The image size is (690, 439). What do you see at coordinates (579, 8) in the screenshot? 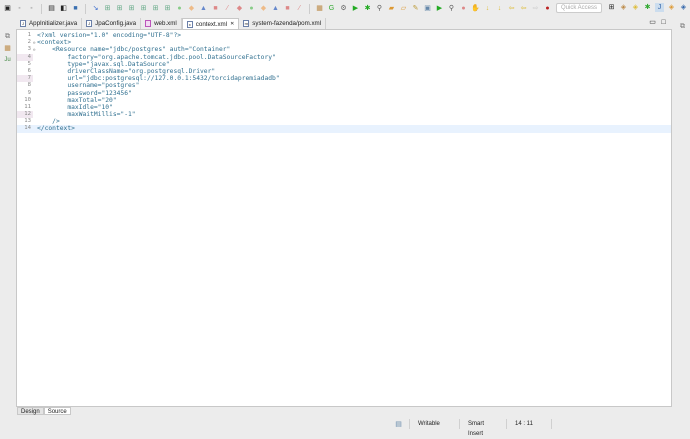
I see `quick-access-input: Quick Access` at bounding box center [579, 8].